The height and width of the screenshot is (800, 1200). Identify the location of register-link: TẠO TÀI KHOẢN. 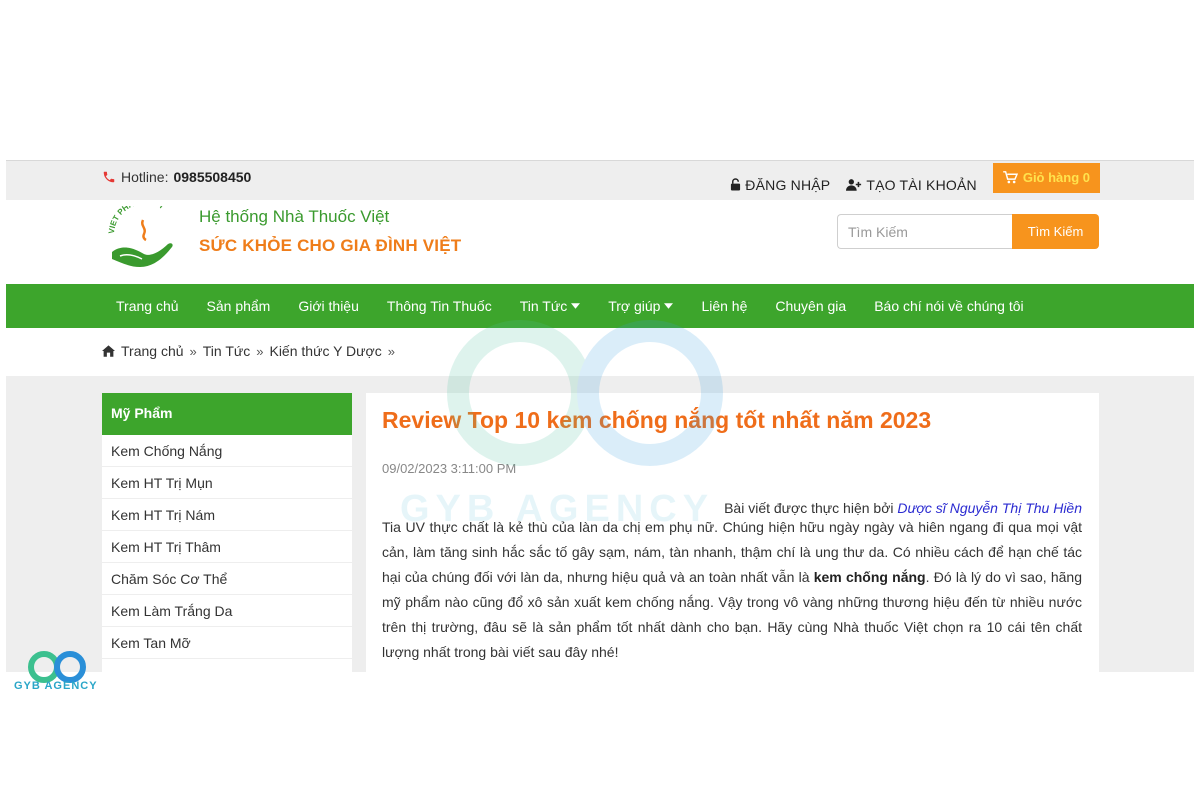
(911, 184).